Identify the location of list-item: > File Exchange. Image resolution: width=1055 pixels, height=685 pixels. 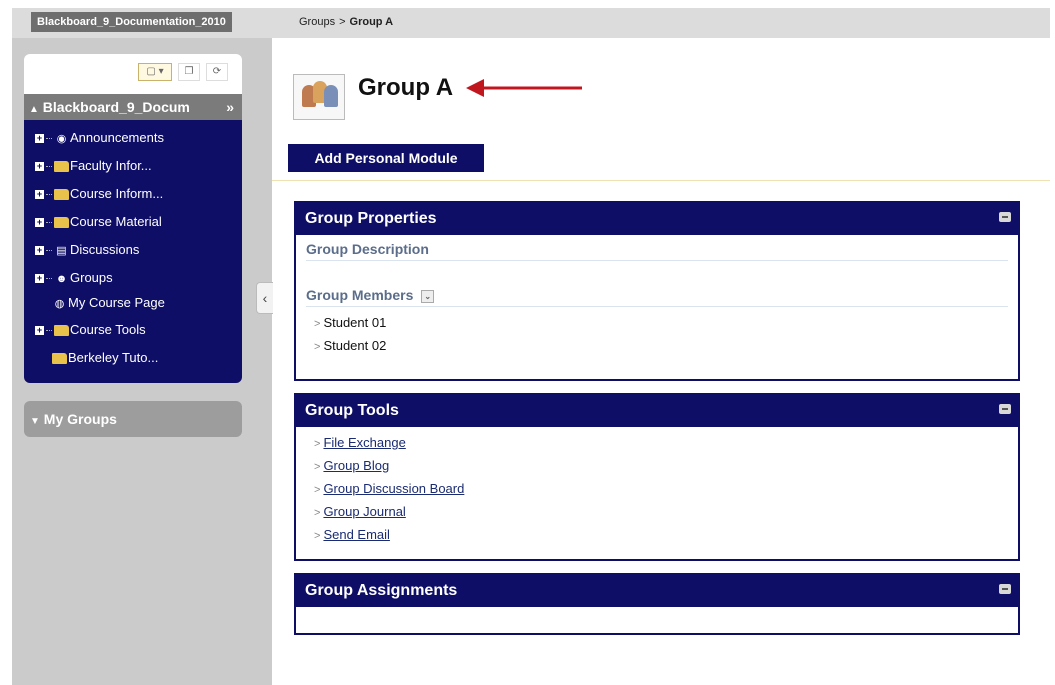
(666, 442).